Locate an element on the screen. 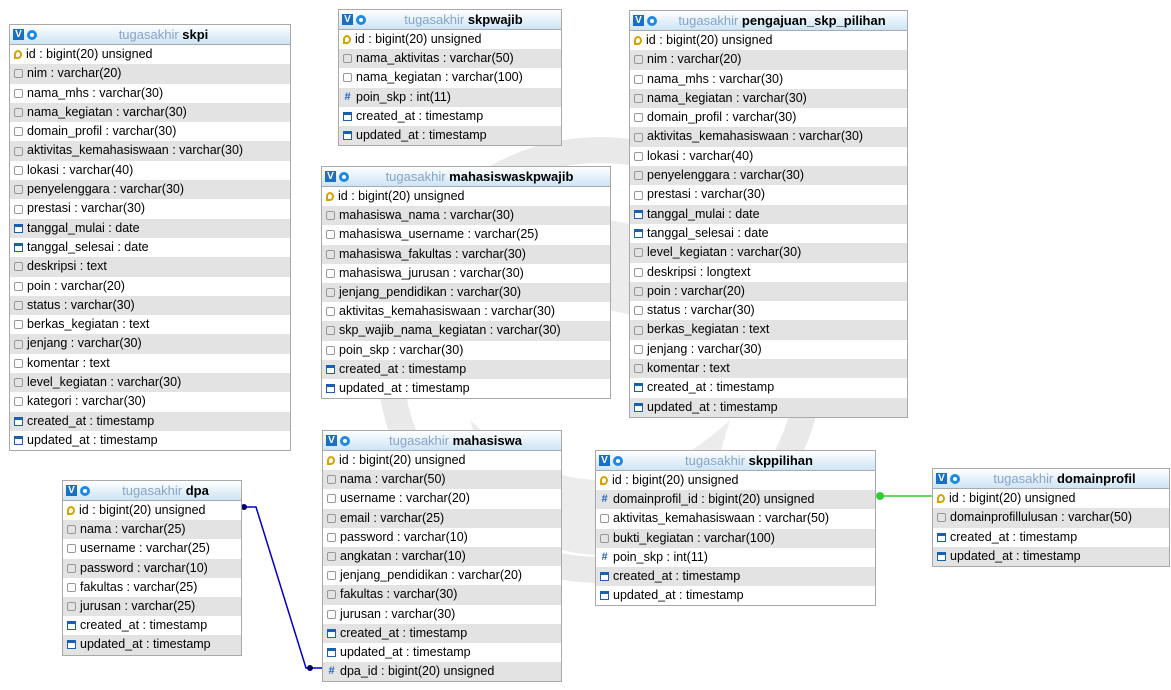 This screenshot has height=690, width=1171. field-row: jenjang_pendidikan : varchar(20) is located at coordinates (442, 575).